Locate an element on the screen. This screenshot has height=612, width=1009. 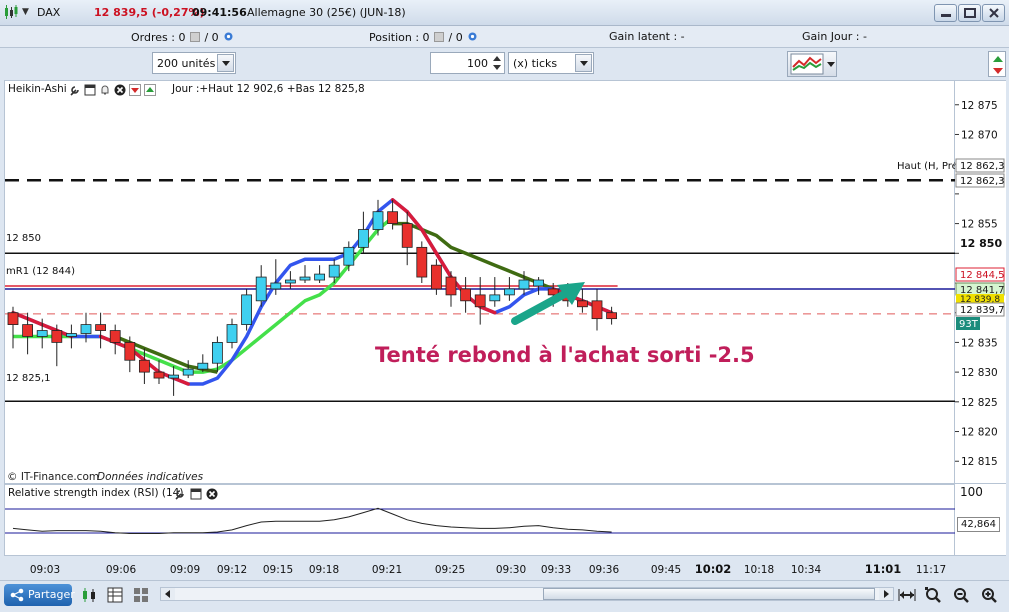
quantity-value: 100 is located at coordinates (477, 63).